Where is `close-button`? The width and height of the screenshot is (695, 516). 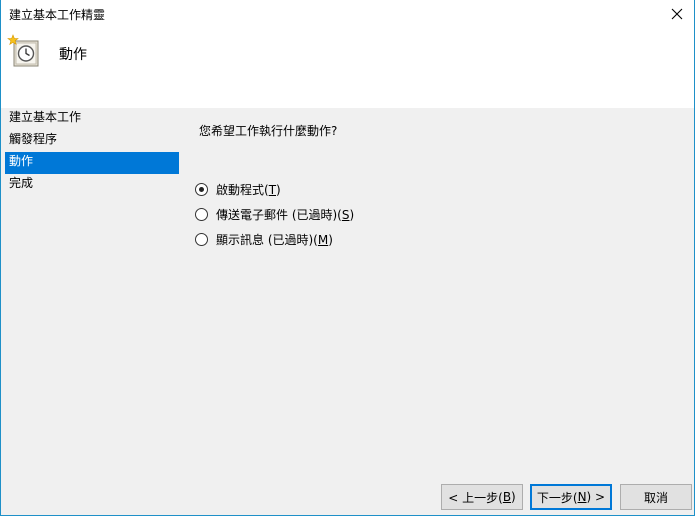 close-button is located at coordinates (677, 14).